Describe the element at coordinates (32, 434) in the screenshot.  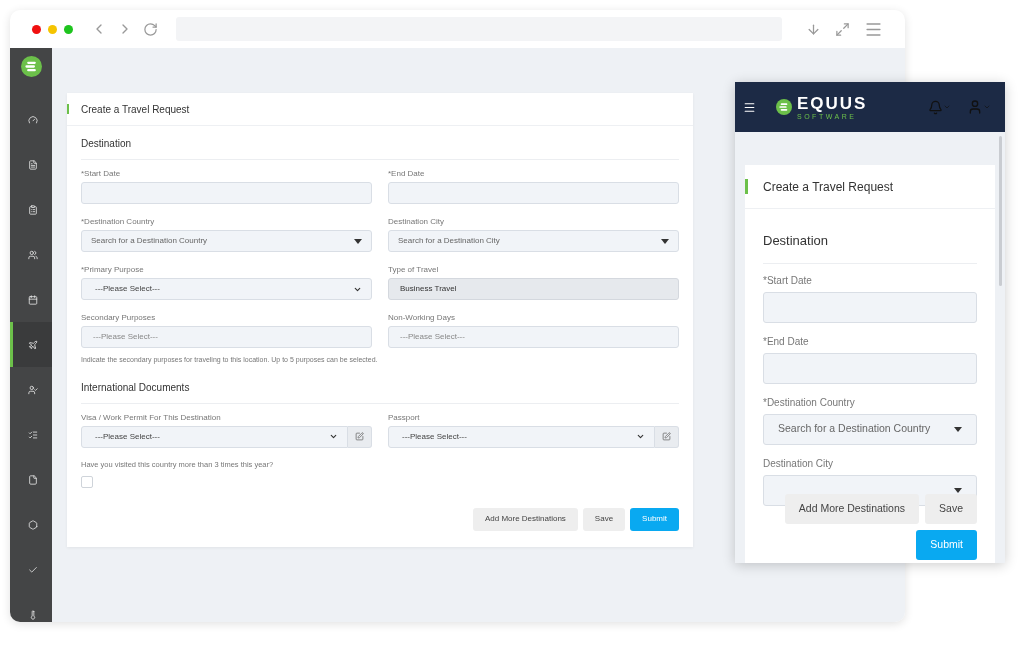
I see `checklist-icon` at that location.